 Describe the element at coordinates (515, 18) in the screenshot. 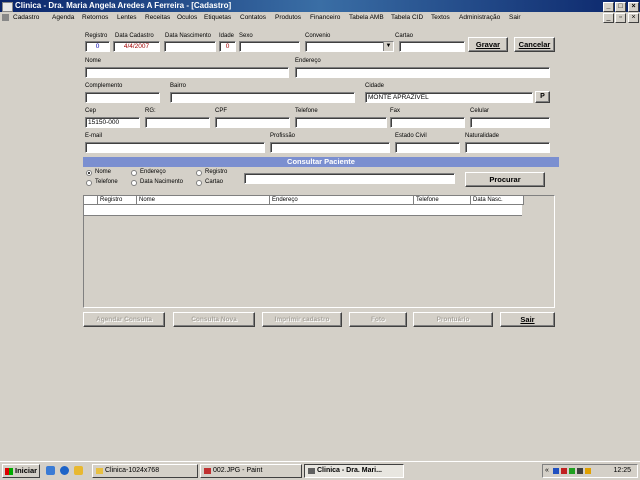

I see `menu-sair: Sair` at that location.